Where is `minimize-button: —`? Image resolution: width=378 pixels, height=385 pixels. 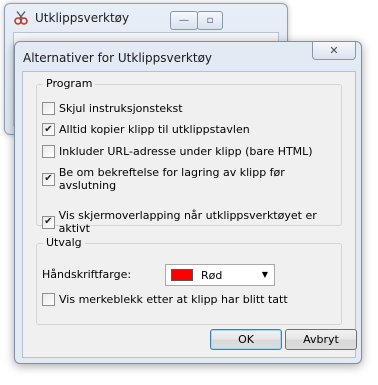 minimize-button: — is located at coordinates (184, 20).